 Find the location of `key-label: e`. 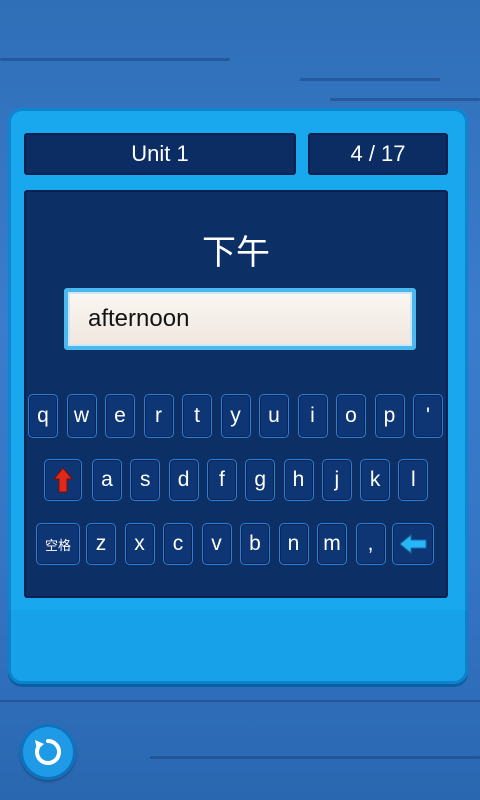

key-label: e is located at coordinates (120, 415).